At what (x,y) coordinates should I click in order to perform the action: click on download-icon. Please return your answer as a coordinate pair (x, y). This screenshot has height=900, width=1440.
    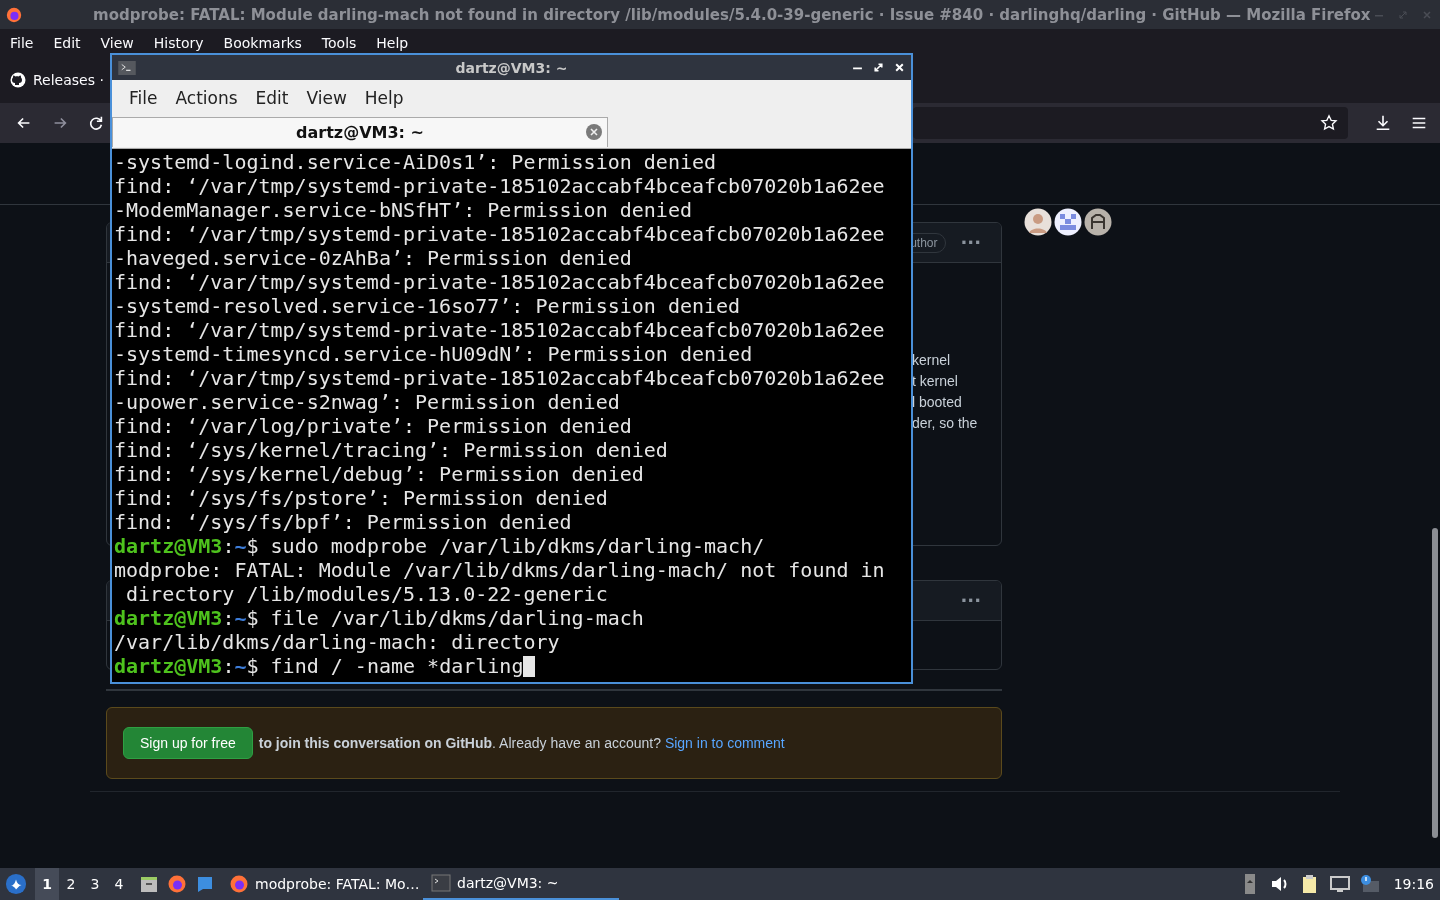
    Looking at the image, I should click on (1383, 123).